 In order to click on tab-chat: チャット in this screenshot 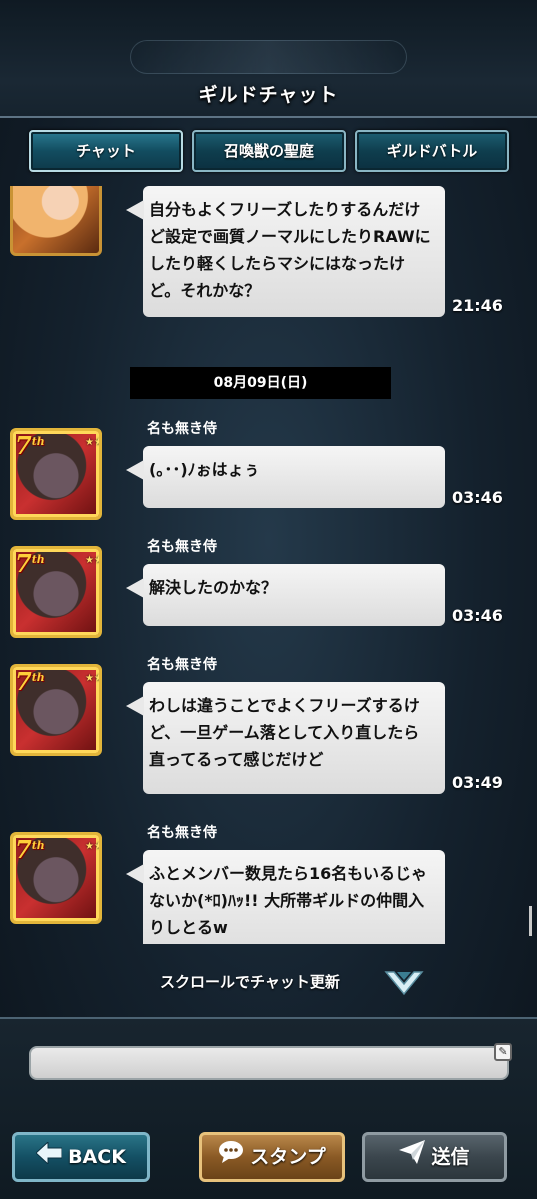, I will do `click(106, 151)`.